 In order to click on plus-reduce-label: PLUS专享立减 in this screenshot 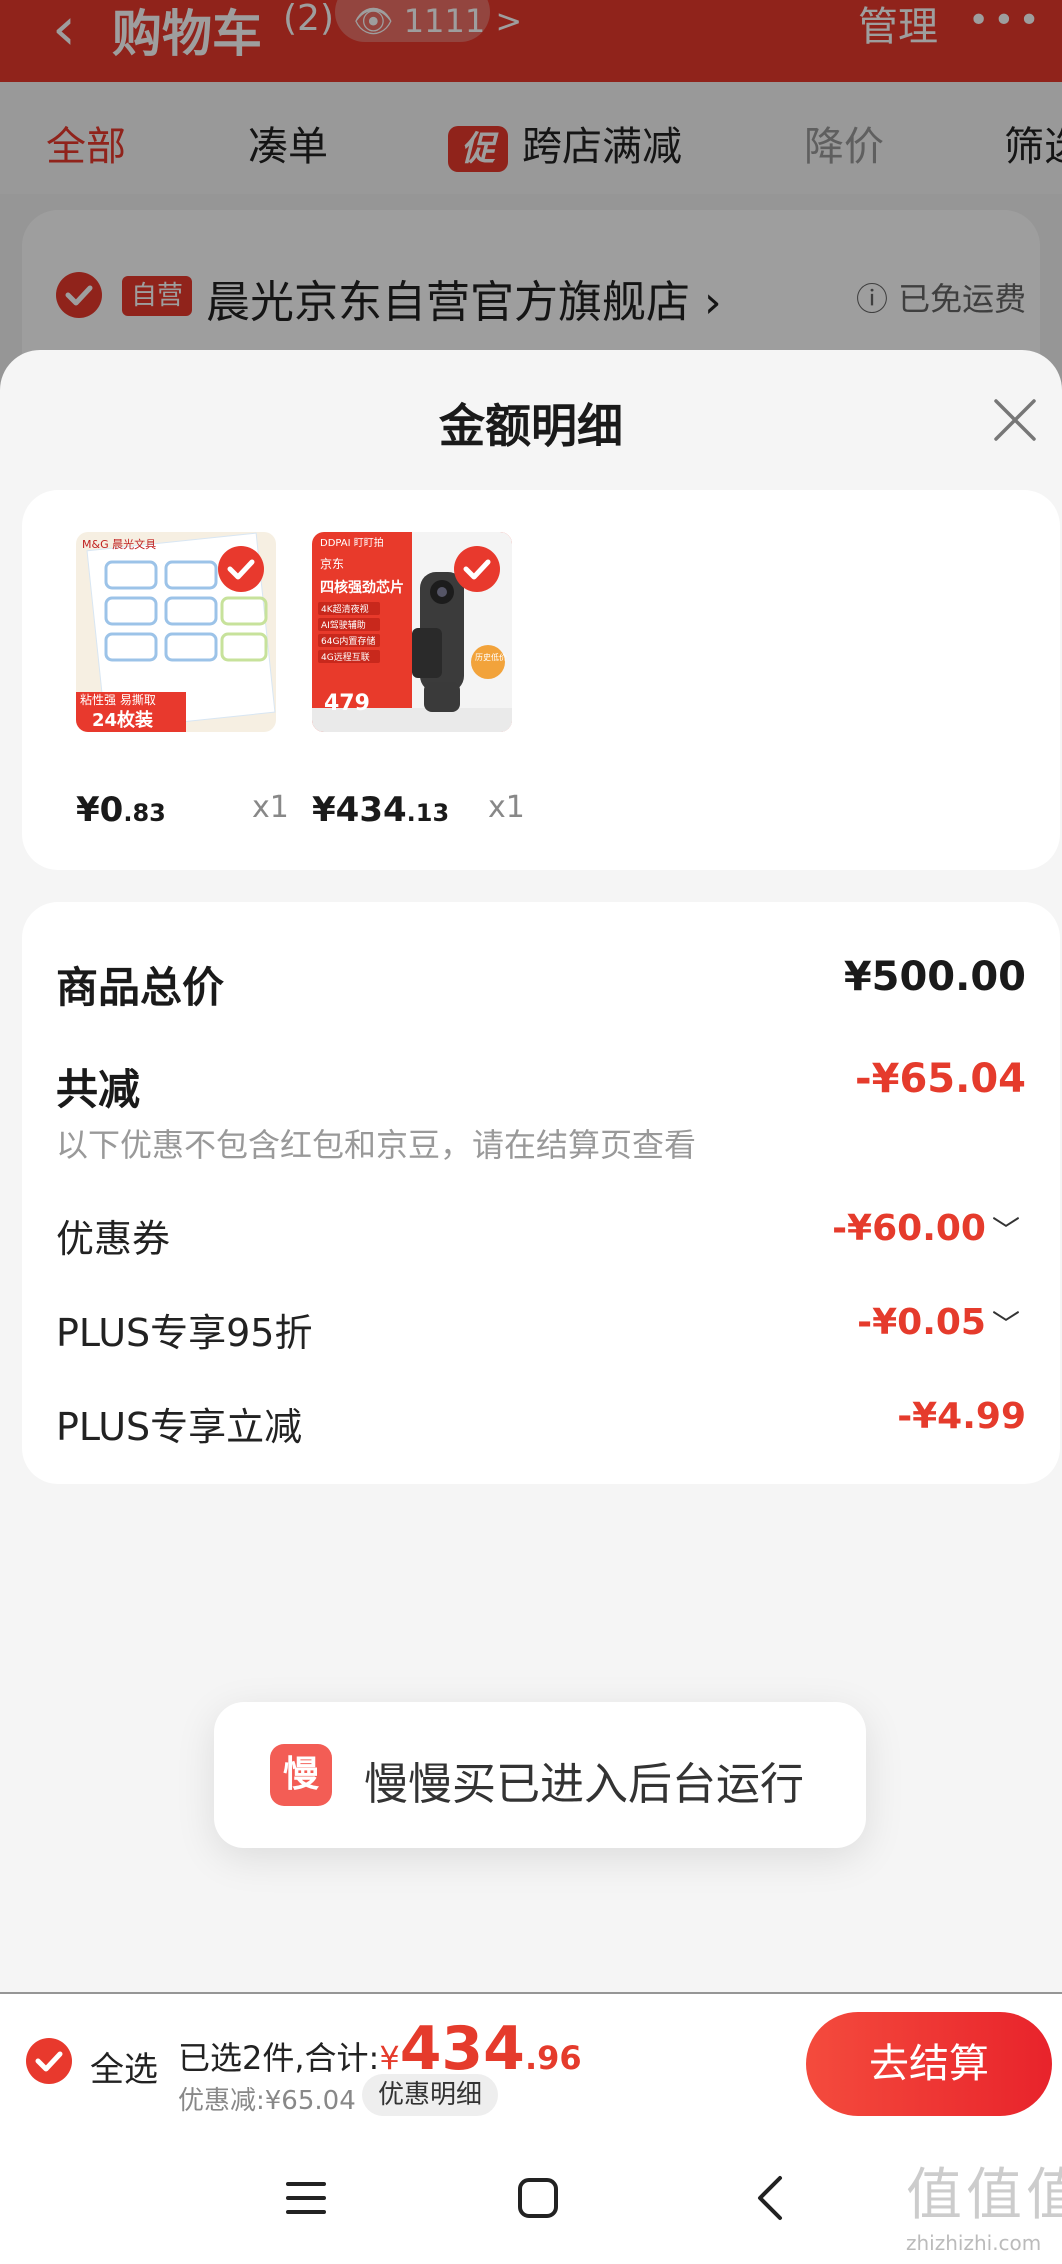, I will do `click(179, 1427)`.